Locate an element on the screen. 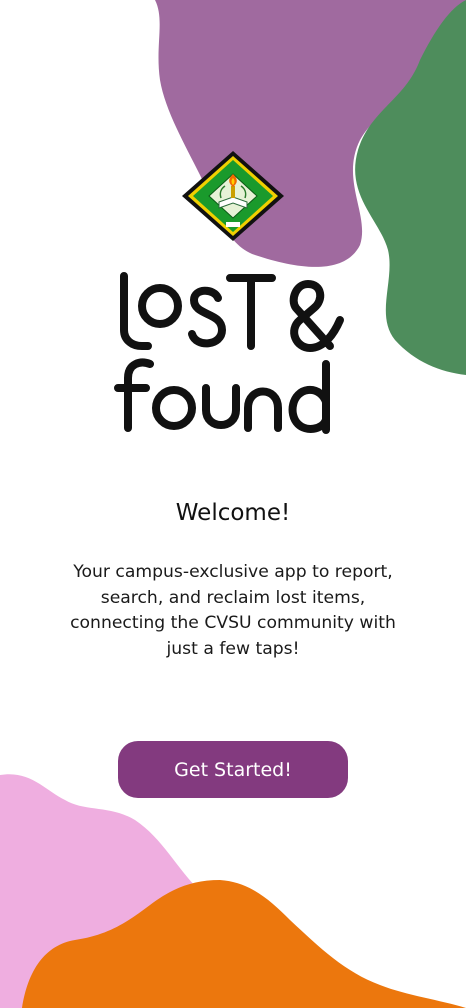  get-started-button: Get Started! is located at coordinates (233, 769).